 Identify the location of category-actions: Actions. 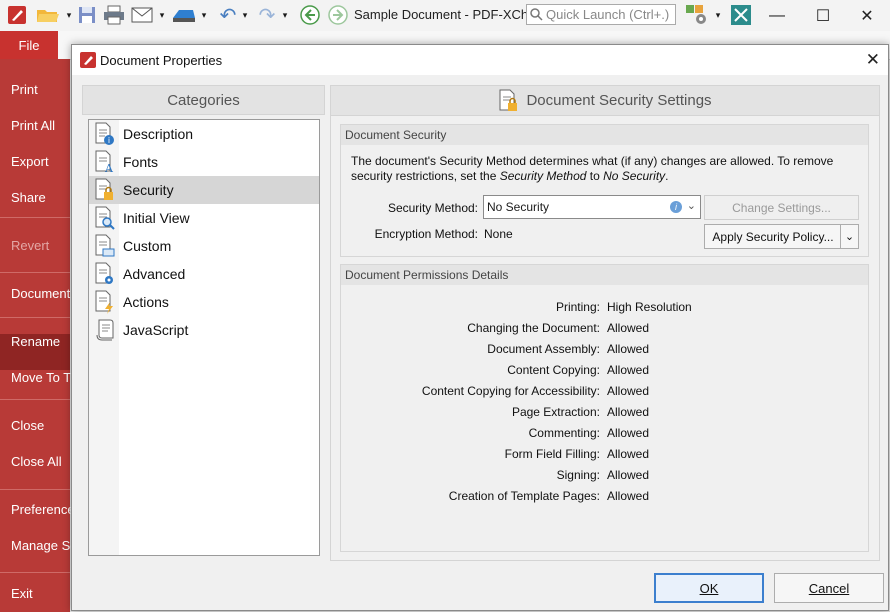
(204, 302).